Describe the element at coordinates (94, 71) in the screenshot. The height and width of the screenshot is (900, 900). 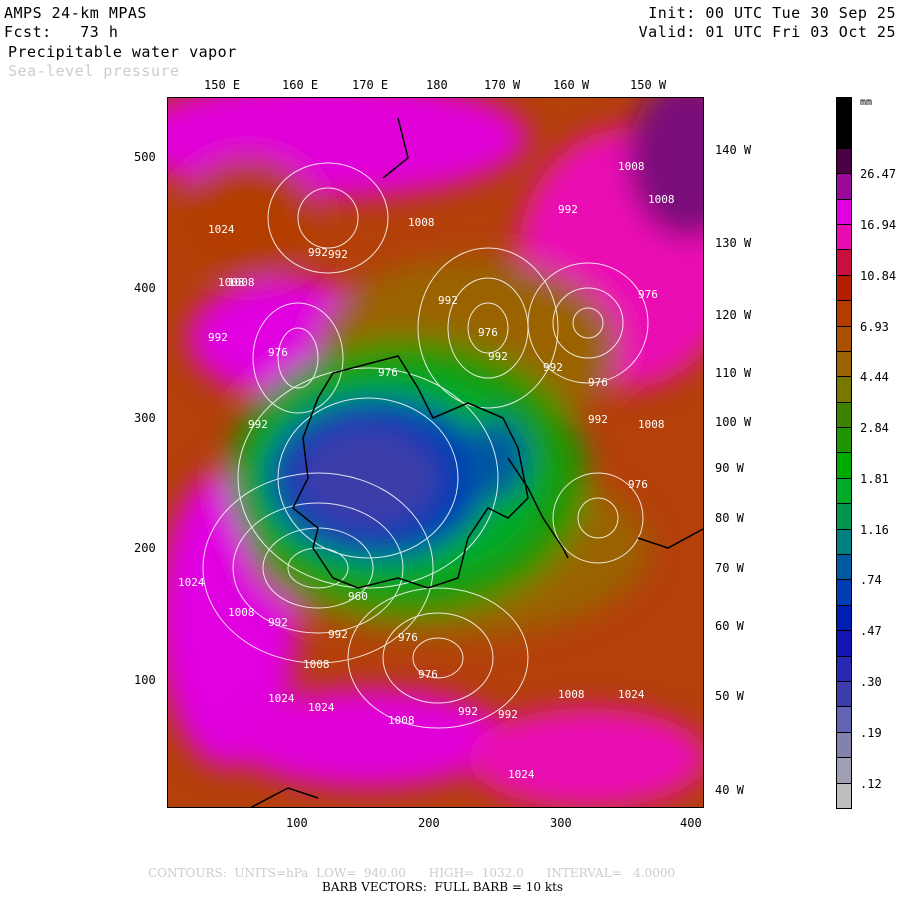
I see `field-secondary: Sea-level pressure` at that location.